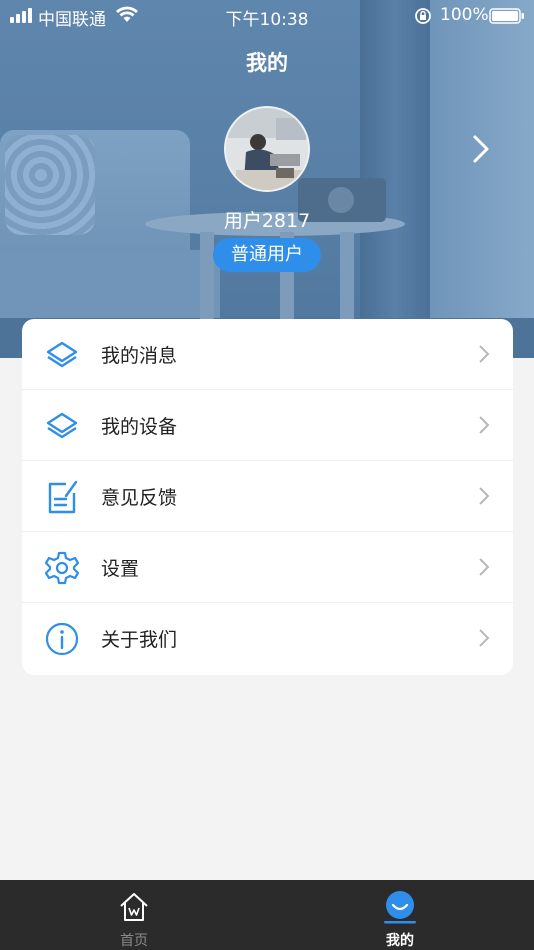  I want to click on username: 用户2817, so click(267, 221).